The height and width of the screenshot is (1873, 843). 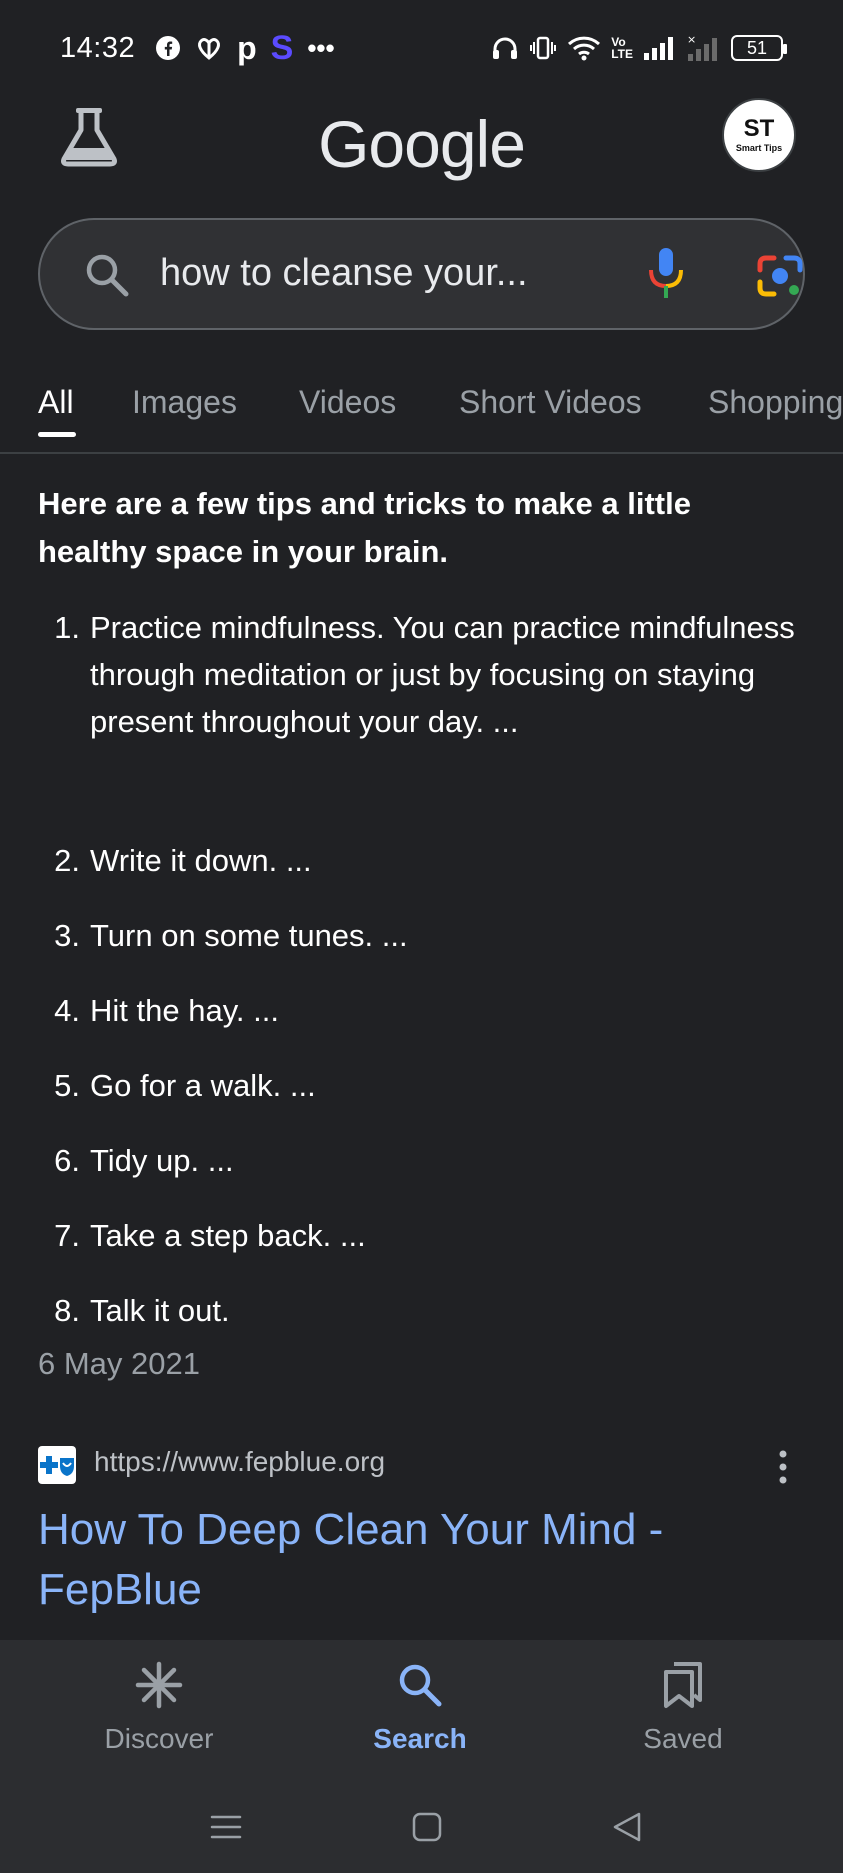 What do you see at coordinates (57, 434) in the screenshot?
I see `active-tab-indicator` at bounding box center [57, 434].